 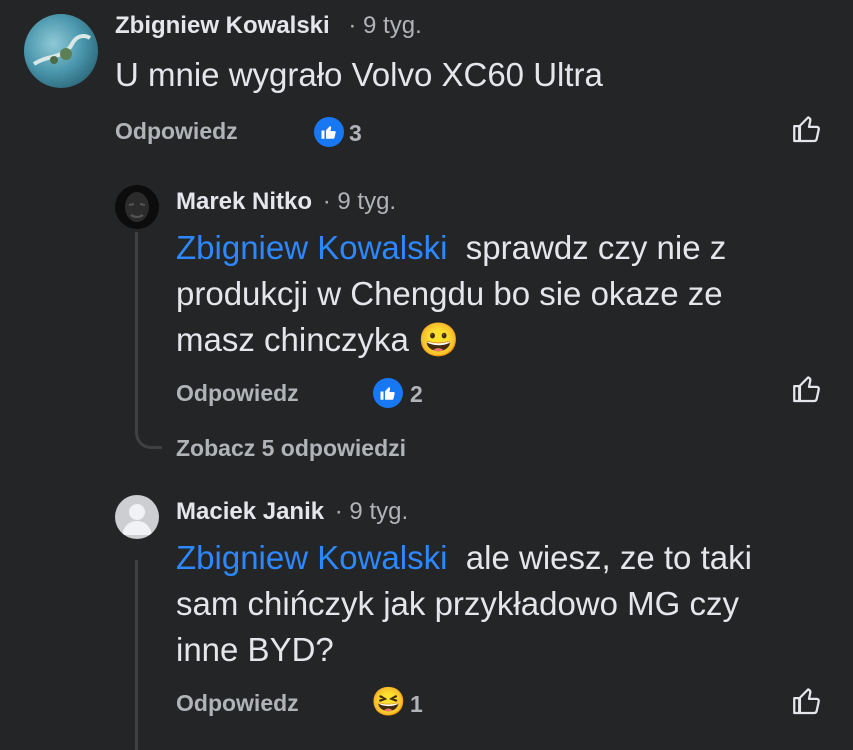 What do you see at coordinates (596, 247) in the screenshot?
I see `reply-text-line: sprawdz czy nie z` at bounding box center [596, 247].